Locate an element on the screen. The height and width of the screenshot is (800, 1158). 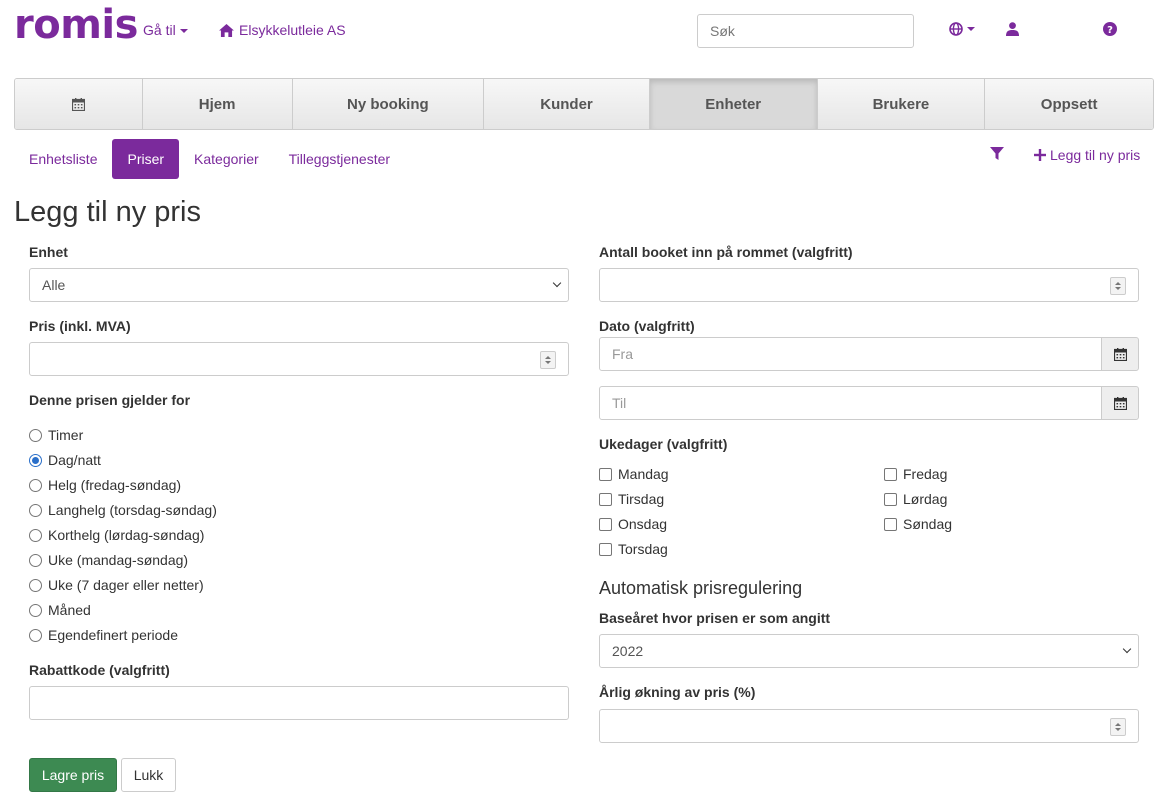
radio-egendefinert: Egendefinert periode is located at coordinates (103, 635).